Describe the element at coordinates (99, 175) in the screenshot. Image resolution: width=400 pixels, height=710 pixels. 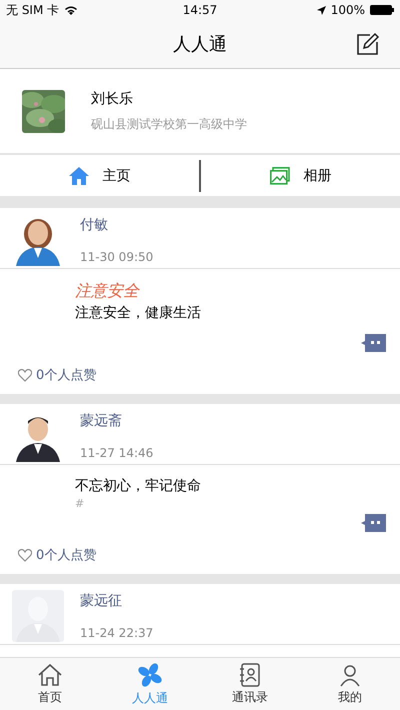
I see `profile-tab: 主页` at that location.